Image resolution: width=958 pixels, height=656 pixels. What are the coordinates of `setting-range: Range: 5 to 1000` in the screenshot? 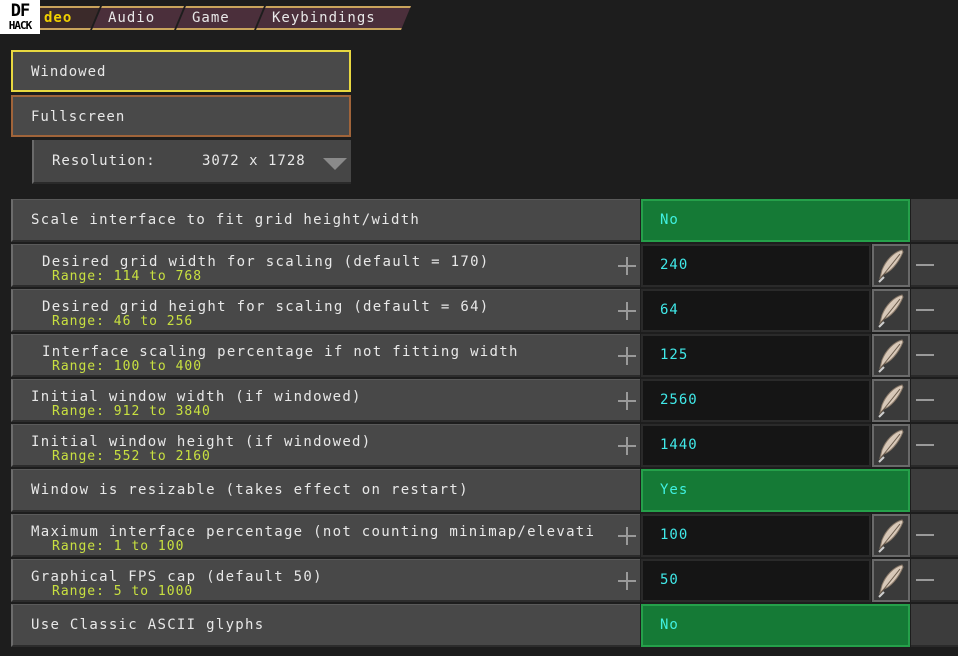 It's located at (123, 591).